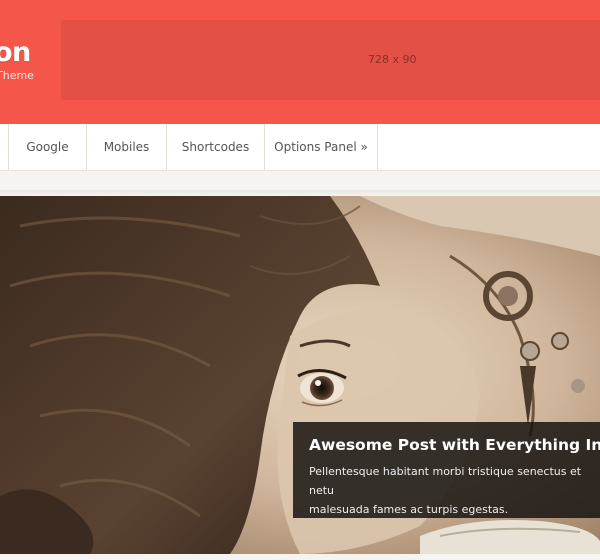 This screenshot has height=560, width=600. Describe the element at coordinates (215, 147) in the screenshot. I see `nav-item-shortcodes: Shortcodes` at that location.